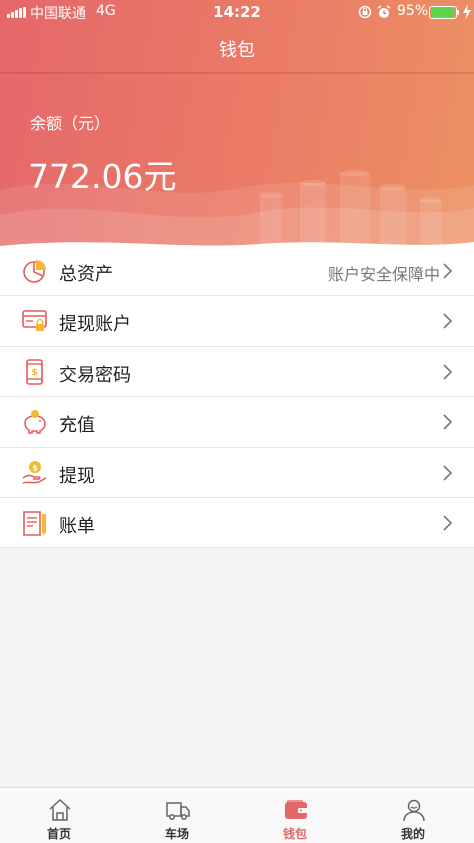  I want to click on tab-label: 我的, so click(412, 834).